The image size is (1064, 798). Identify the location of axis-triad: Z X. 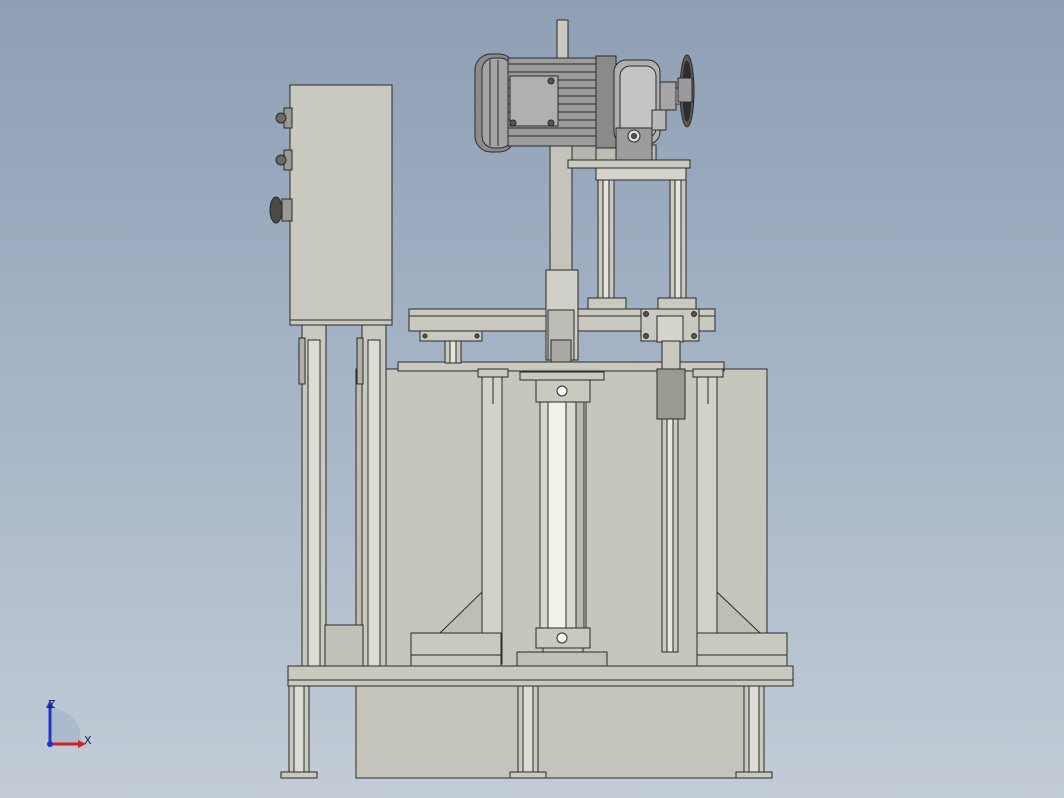
(69, 723).